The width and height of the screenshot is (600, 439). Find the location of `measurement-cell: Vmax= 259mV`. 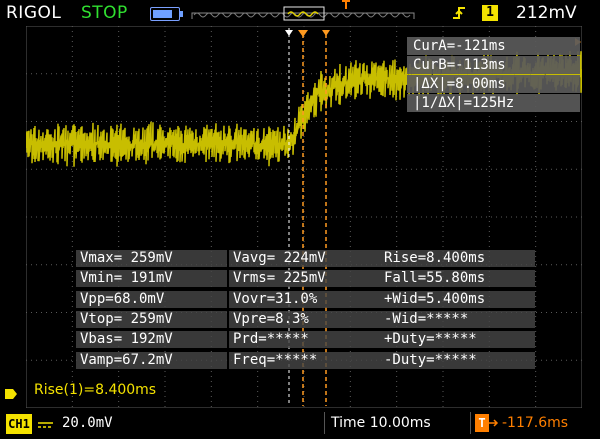

measurement-cell: Vmax= 259mV is located at coordinates (151, 258).